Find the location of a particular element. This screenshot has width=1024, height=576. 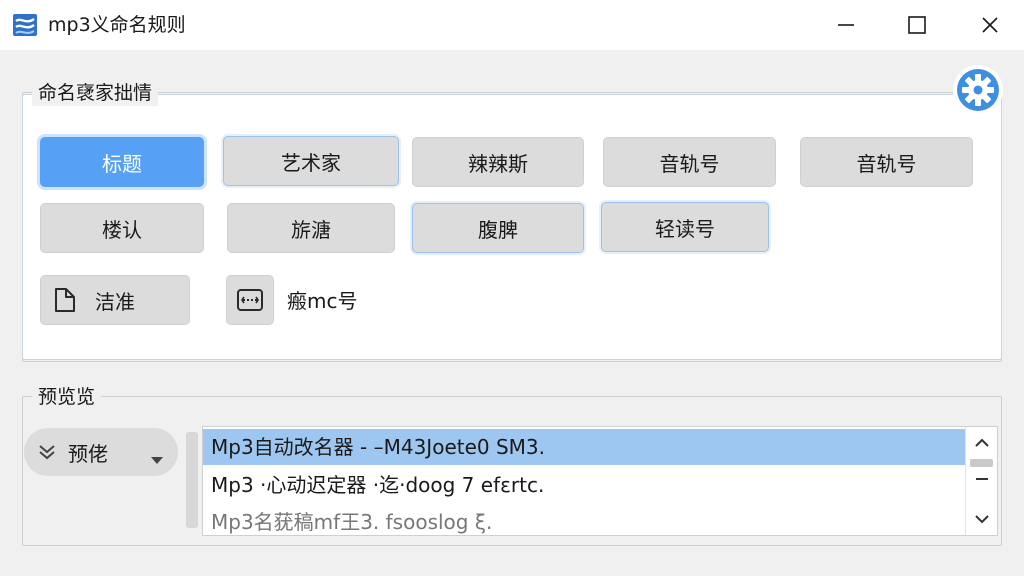

maximize-icon is located at coordinates (917, 25).